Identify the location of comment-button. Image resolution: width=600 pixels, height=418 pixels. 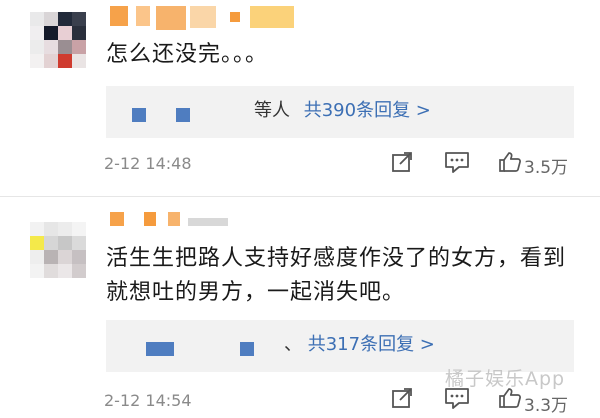
(457, 162).